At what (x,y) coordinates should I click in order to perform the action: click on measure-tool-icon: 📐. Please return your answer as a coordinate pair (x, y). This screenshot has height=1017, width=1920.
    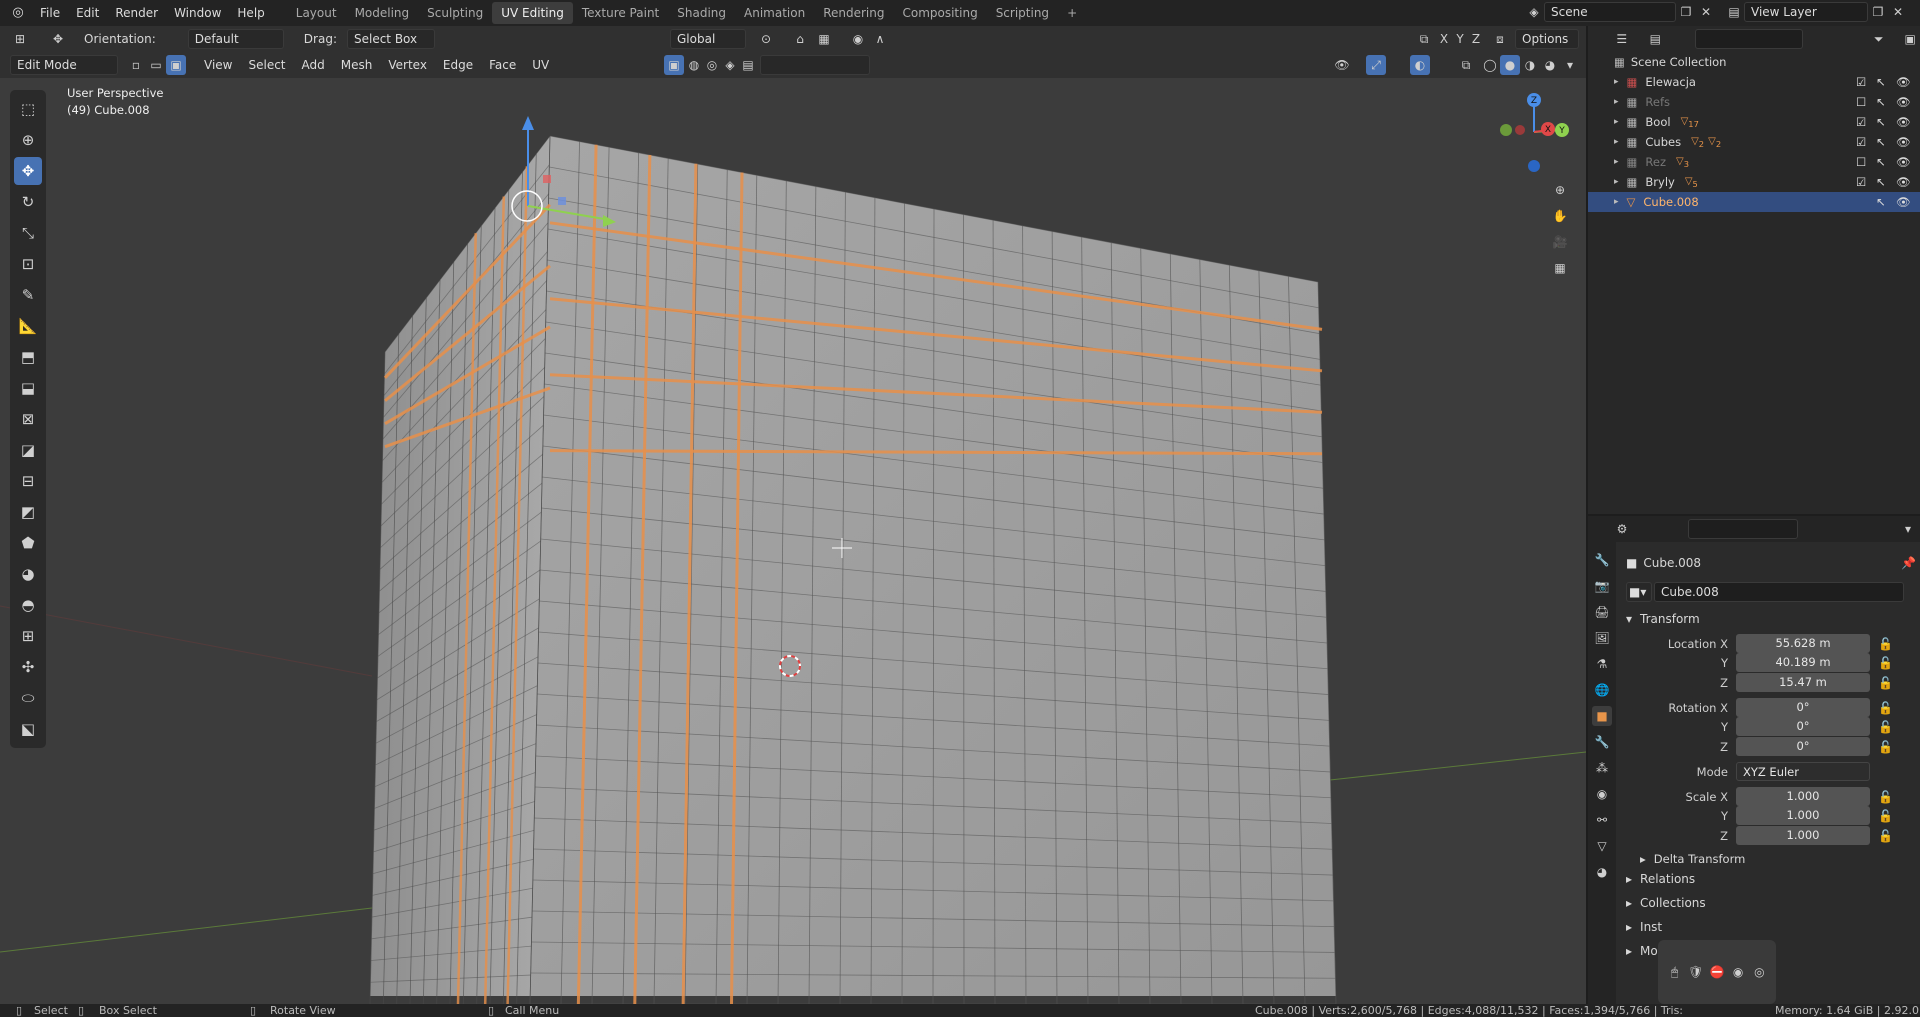
    Looking at the image, I should click on (28, 326).